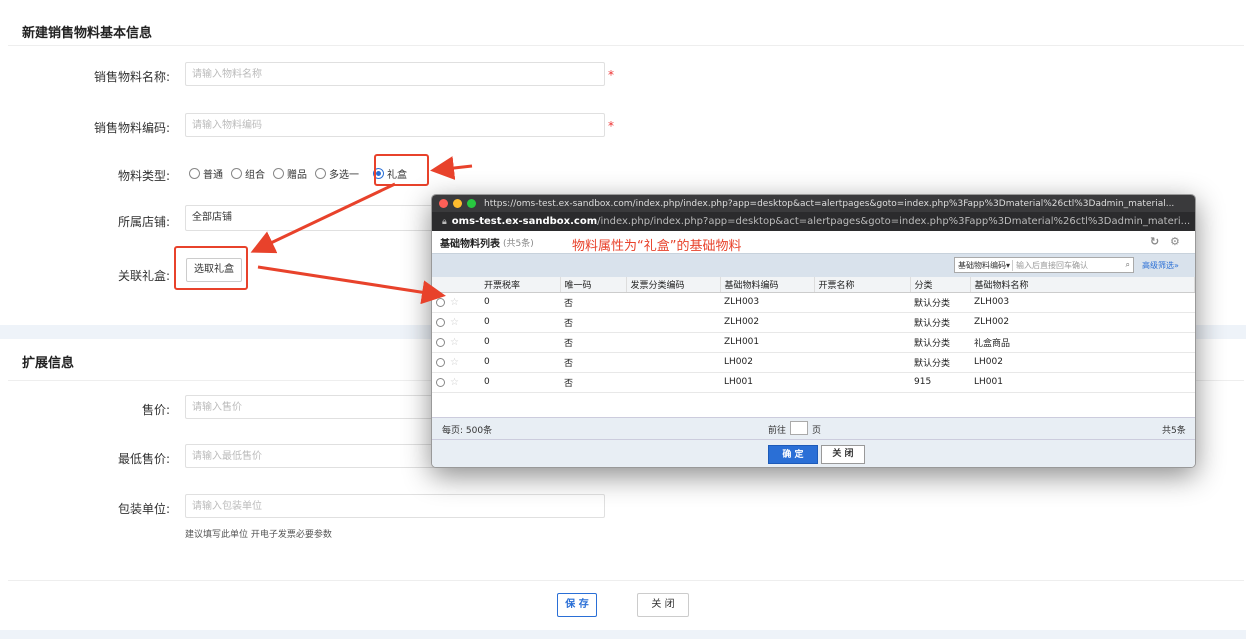  Describe the element at coordinates (143, 509) in the screenshot. I see `unit-label: 包装单位:` at that location.